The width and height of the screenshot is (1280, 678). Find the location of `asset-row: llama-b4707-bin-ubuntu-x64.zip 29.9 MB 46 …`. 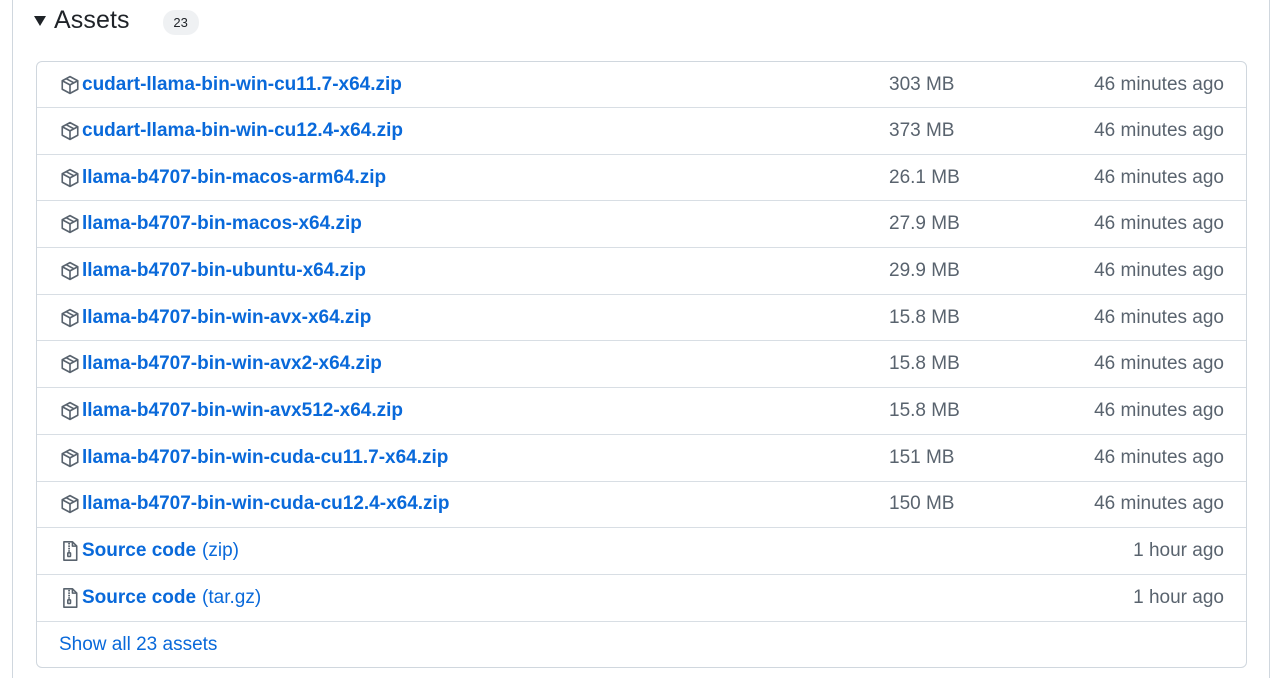

asset-row: llama-b4707-bin-ubuntu-x64.zip 29.9 MB 46 … is located at coordinates (641, 271).